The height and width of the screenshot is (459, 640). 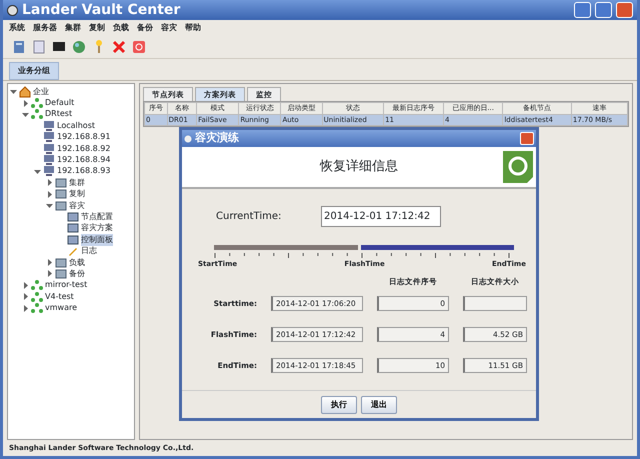 What do you see at coordinates (83, 171) in the screenshot?
I see `tree-item: 192.168.8.93` at bounding box center [83, 171].